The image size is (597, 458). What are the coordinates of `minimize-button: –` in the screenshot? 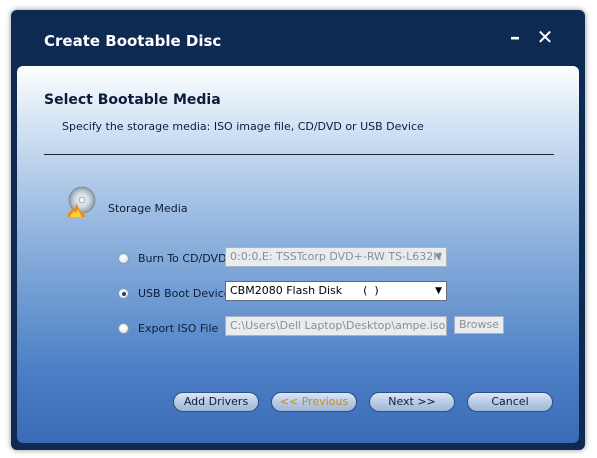 It's located at (515, 37).